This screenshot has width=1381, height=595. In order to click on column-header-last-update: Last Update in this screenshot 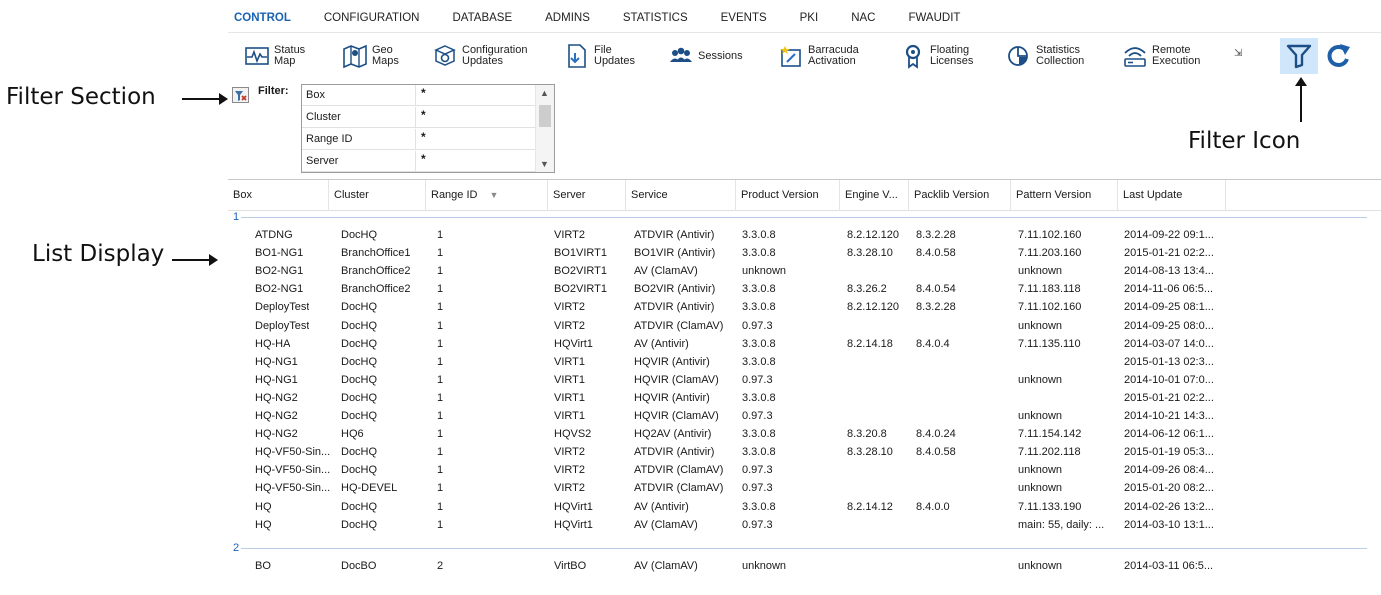, I will do `click(1172, 195)`.